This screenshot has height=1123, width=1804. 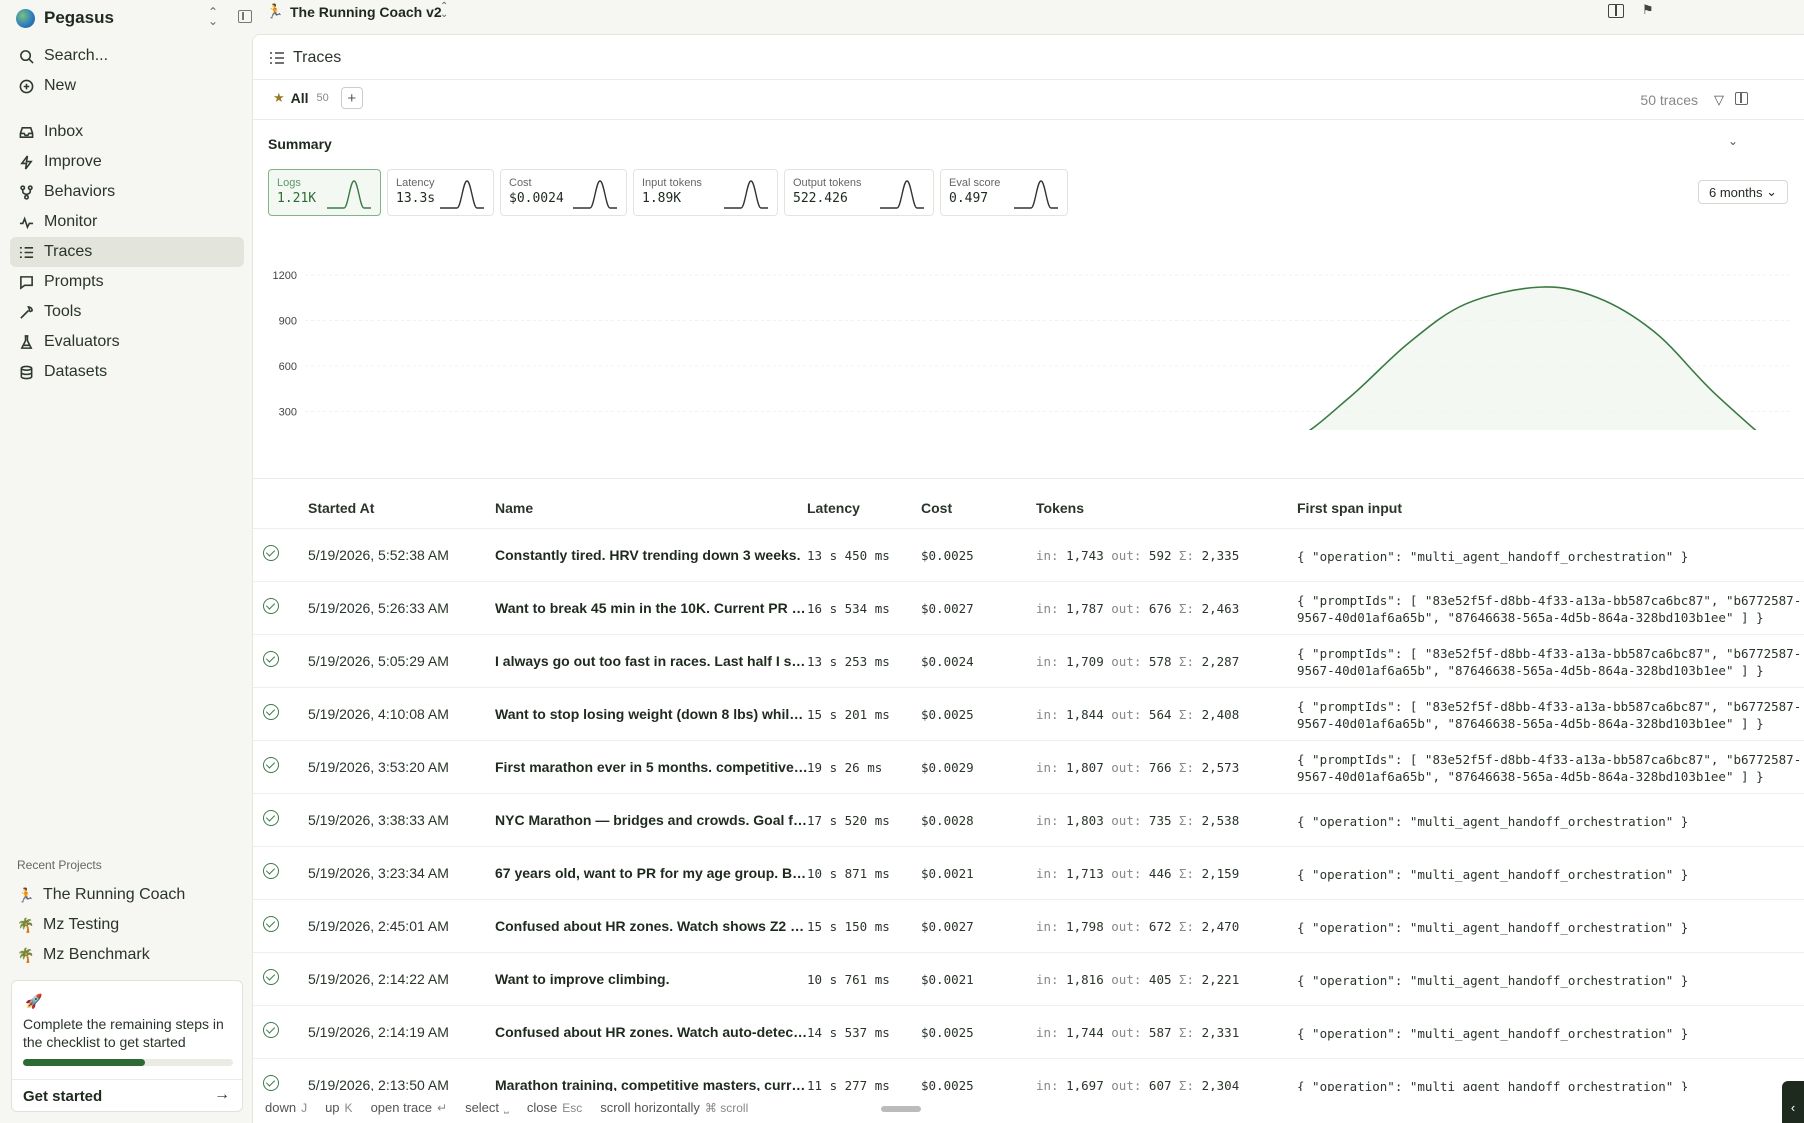 I want to click on recent-project-item: 🌴 Mz Benchmark, so click(x=127, y=955).